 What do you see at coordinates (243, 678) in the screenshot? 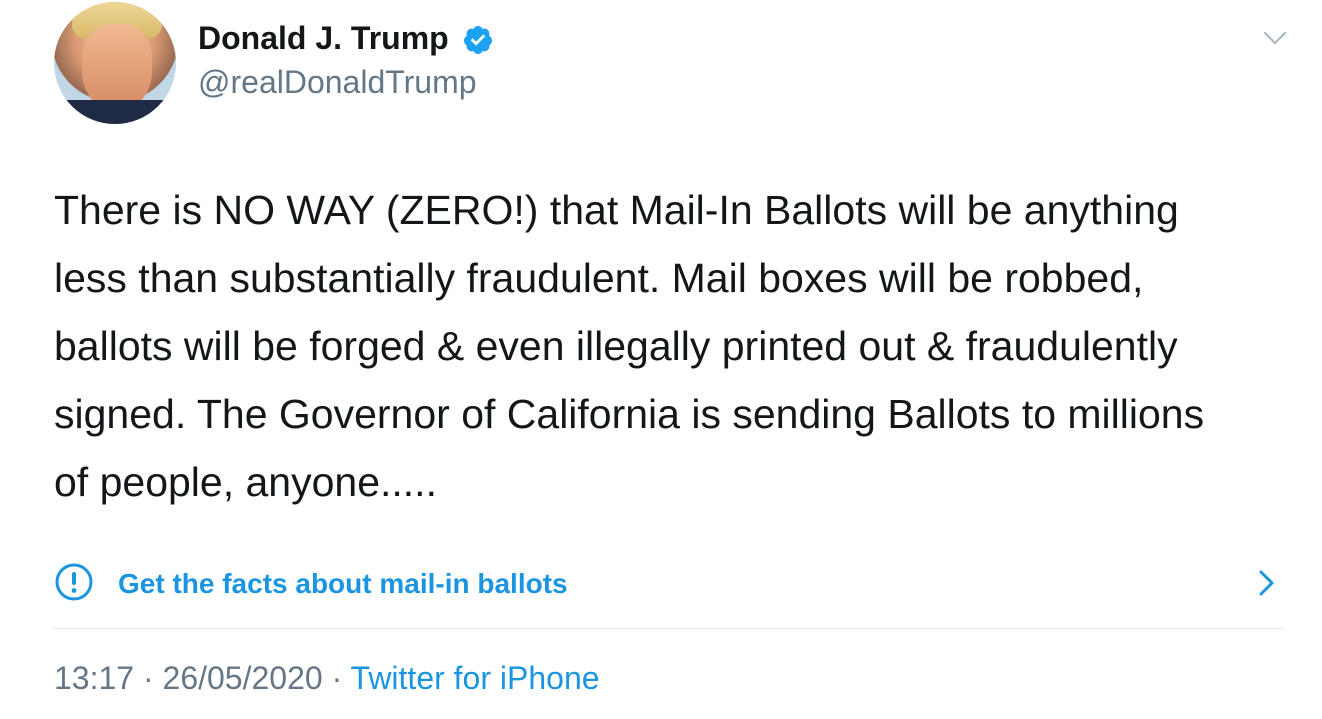
I see `tweet-date: 26/05/2020` at bounding box center [243, 678].